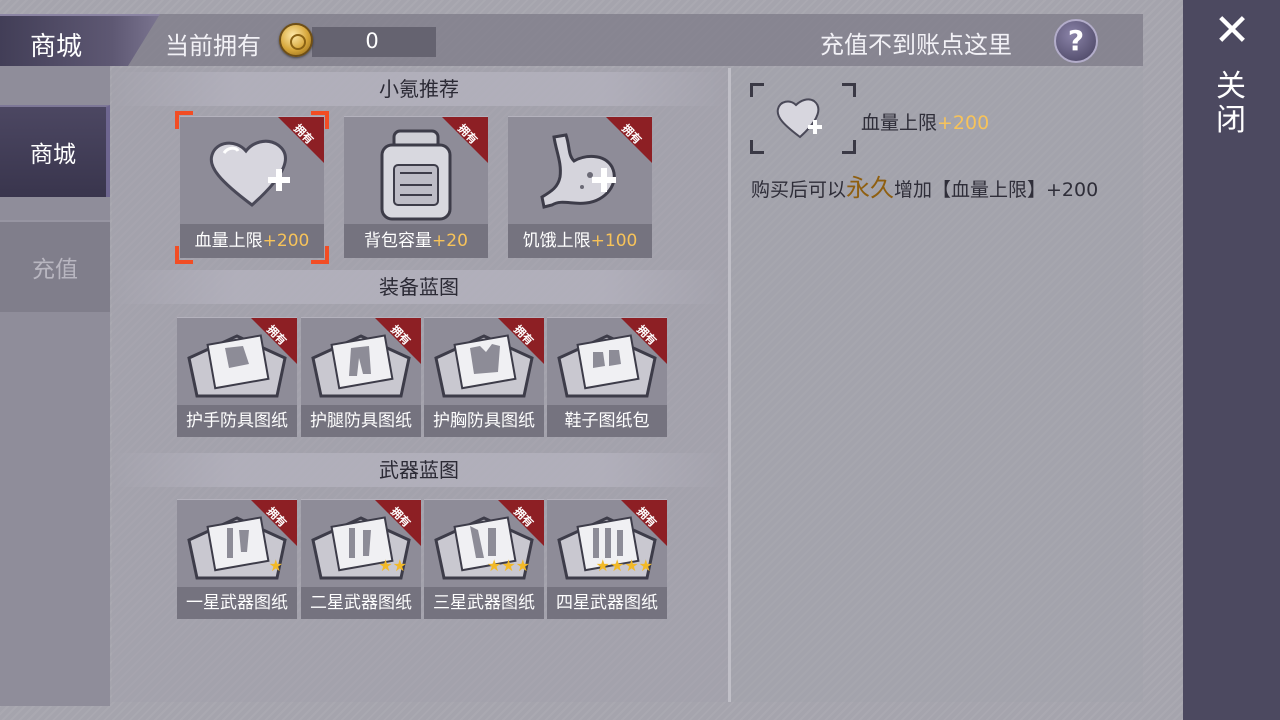 Image resolution: width=1280 pixels, height=720 pixels. I want to click on star-rating: ★, so click(275, 565).